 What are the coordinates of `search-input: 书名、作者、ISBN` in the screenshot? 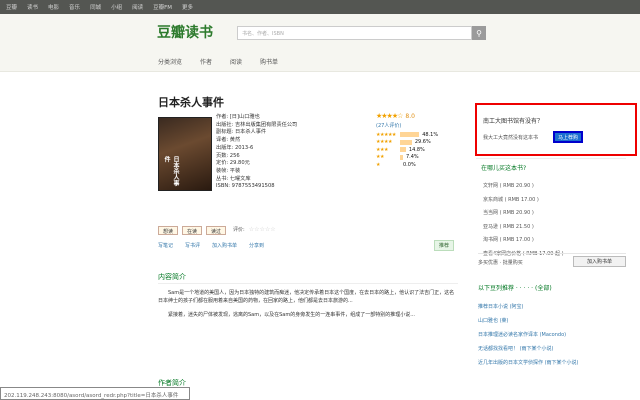 It's located at (354, 33).